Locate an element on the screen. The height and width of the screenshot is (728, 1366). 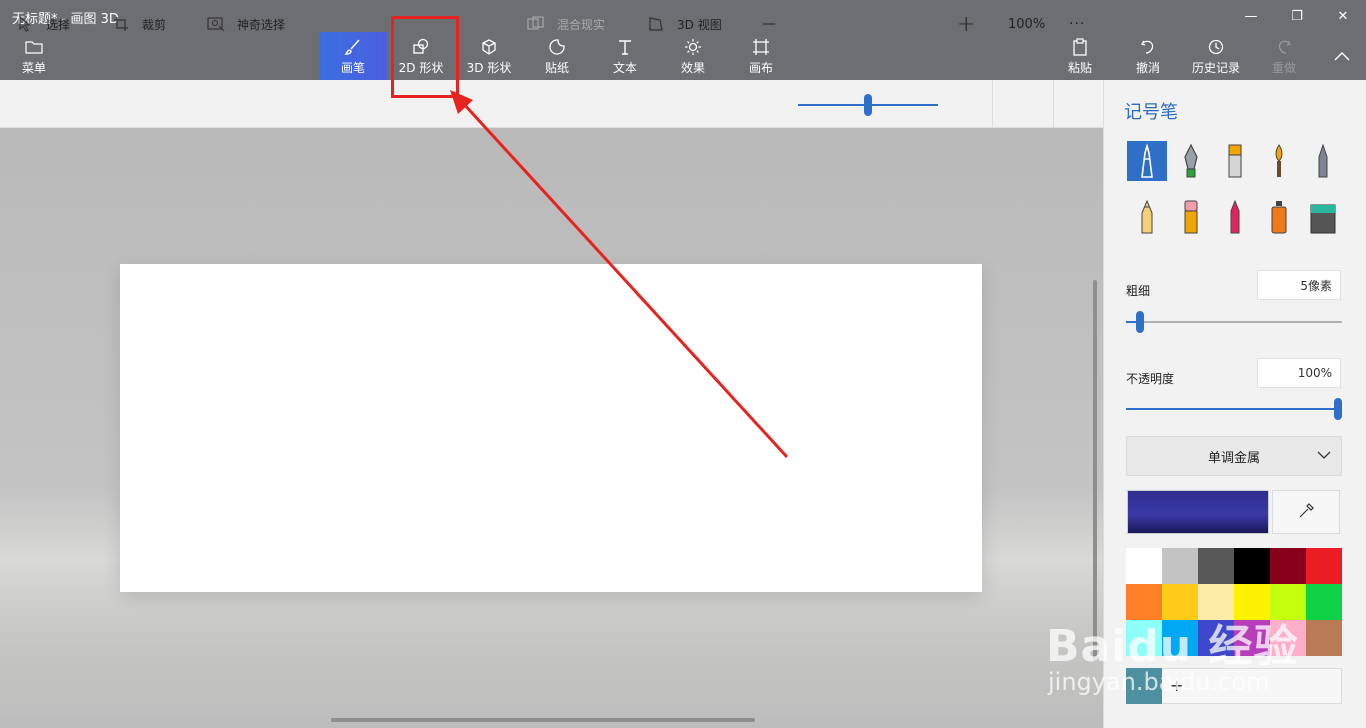
watermark-url: jingyan.baidu.com is located at coordinates (1159, 682).